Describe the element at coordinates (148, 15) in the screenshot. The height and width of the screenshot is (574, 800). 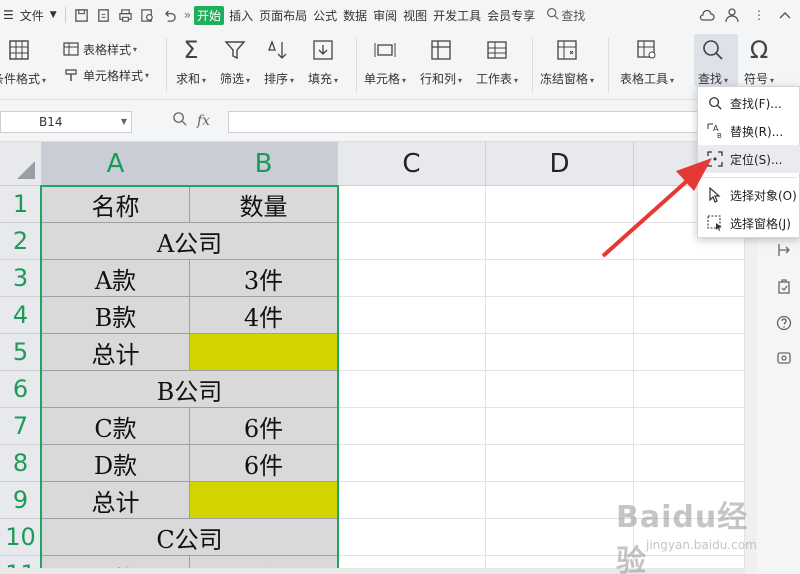
I see `print-preview-icon` at that location.